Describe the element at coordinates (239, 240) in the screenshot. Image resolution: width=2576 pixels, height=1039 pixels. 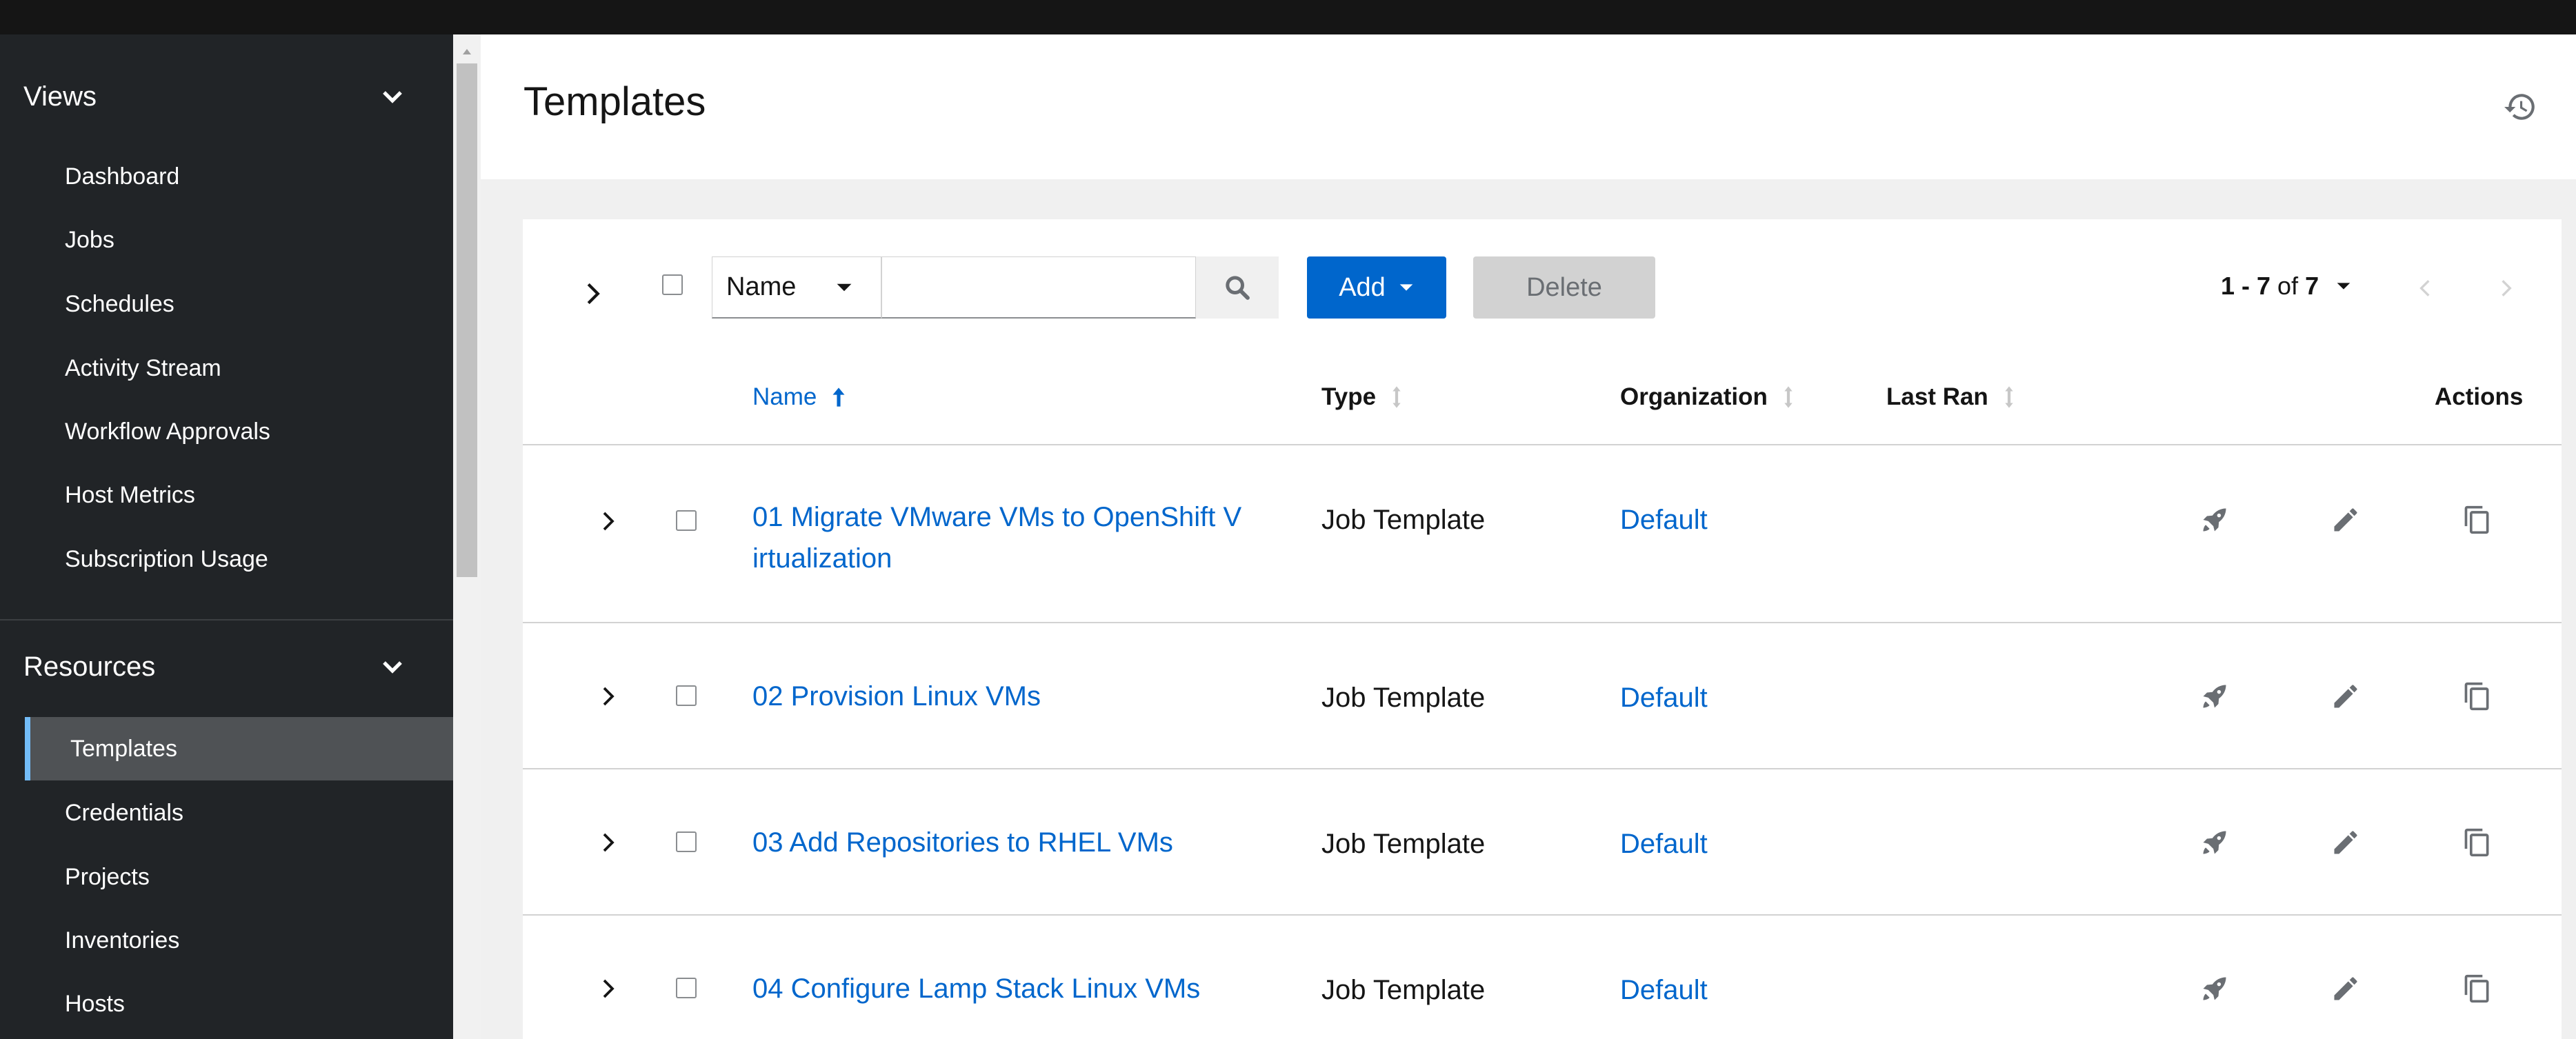
I see `sidebar-item-jobs: Jobs` at that location.